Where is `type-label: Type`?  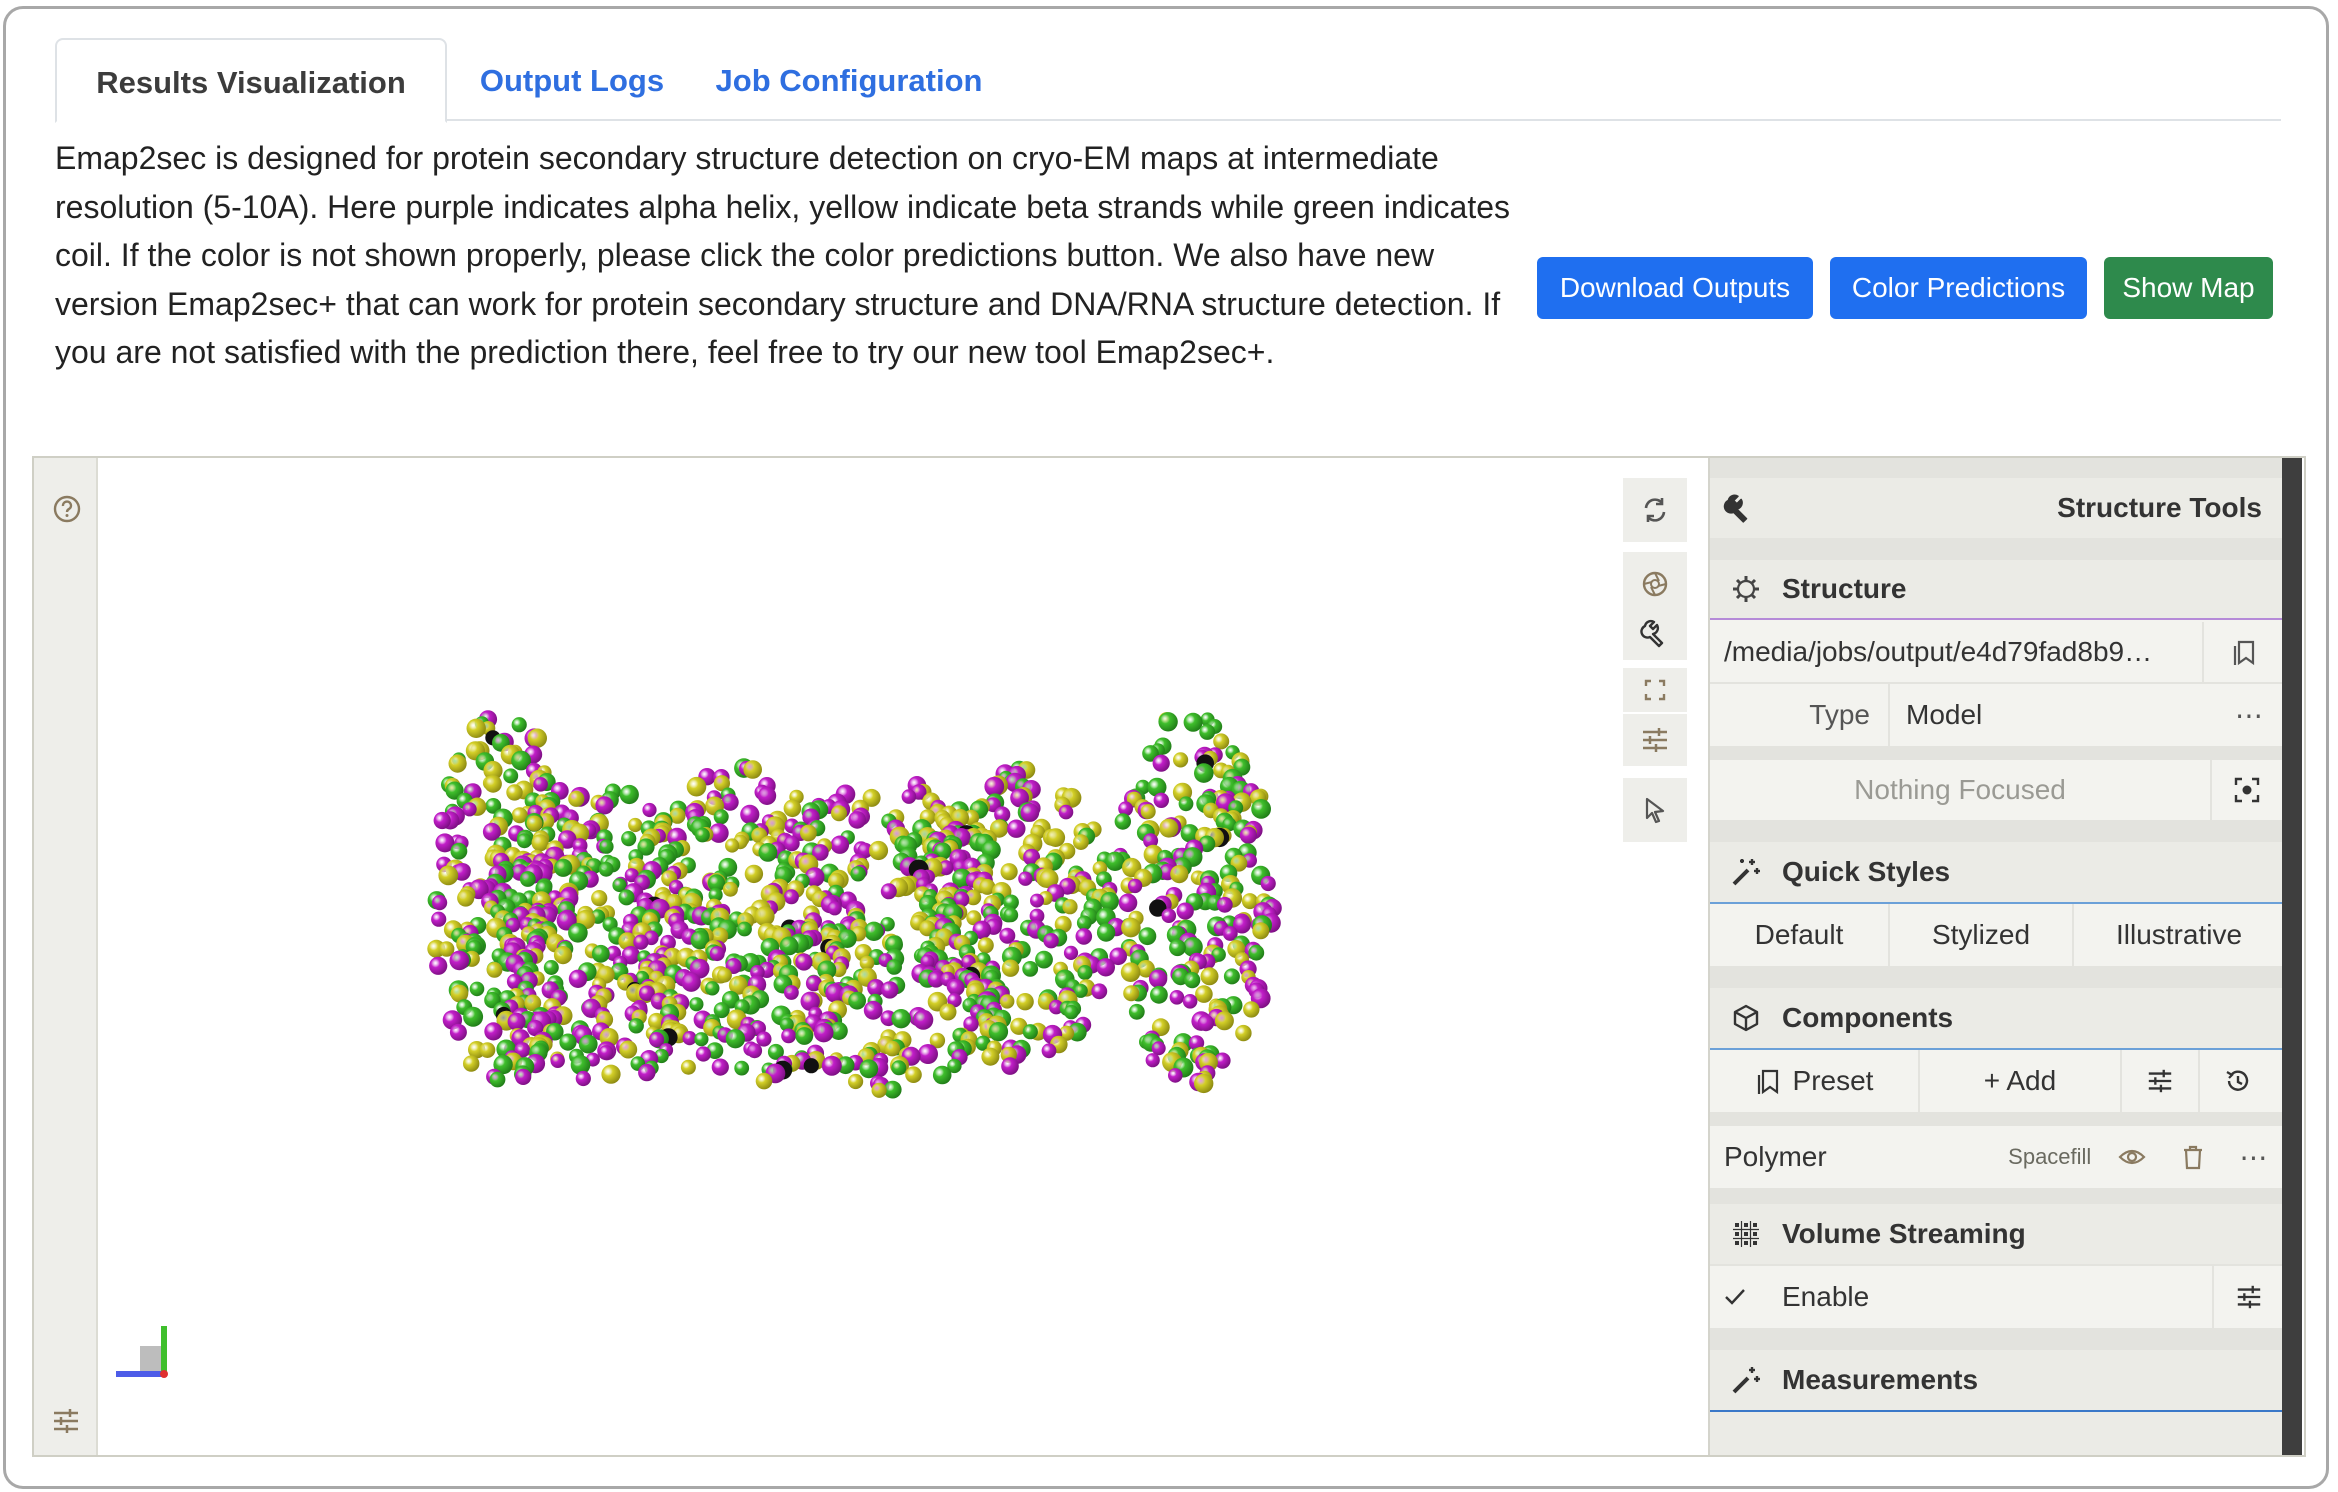
type-label: Type is located at coordinates (1839, 714).